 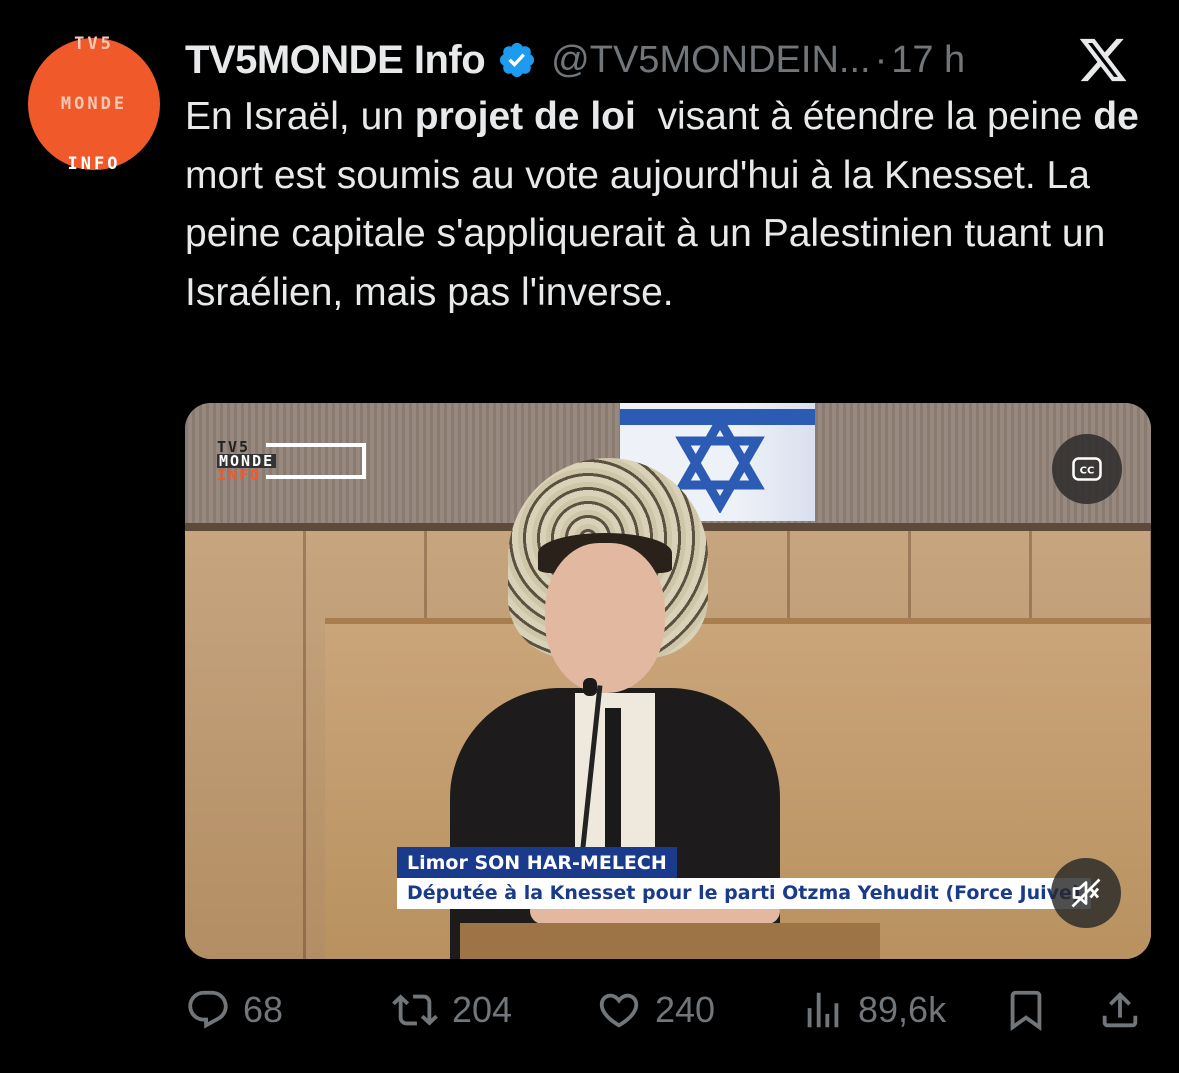 I want to click on svg-text: CC, so click(x=1087, y=471).